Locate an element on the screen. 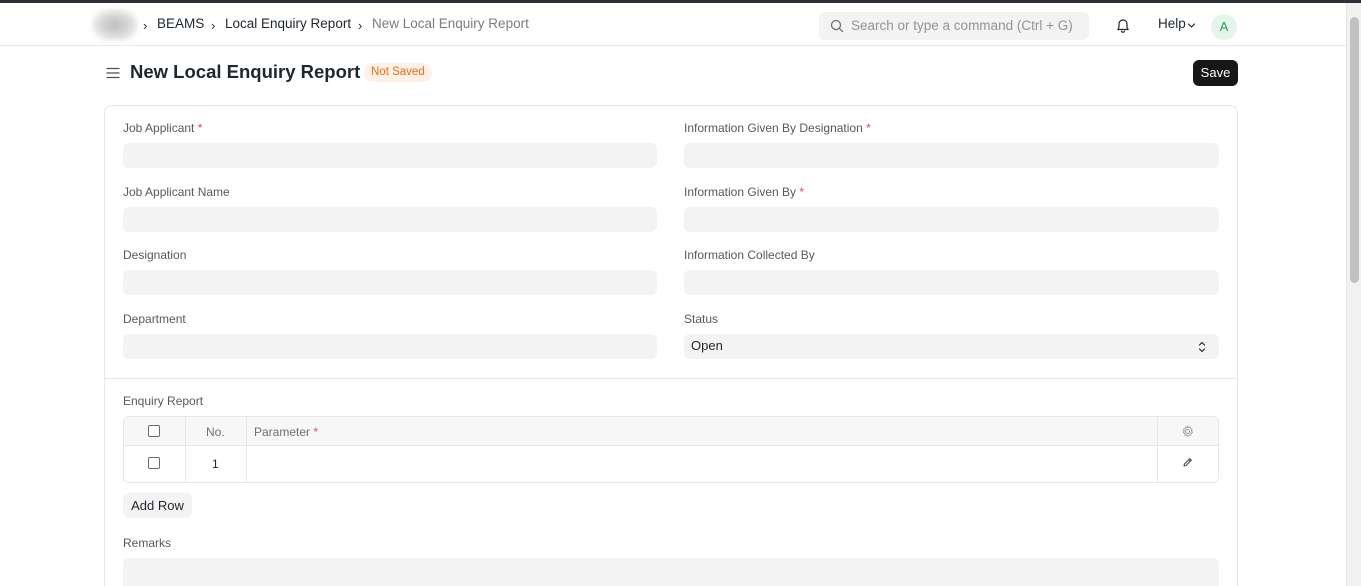 The width and height of the screenshot is (1361, 586). info-given-by-label-text: Information Given By is located at coordinates (740, 192).